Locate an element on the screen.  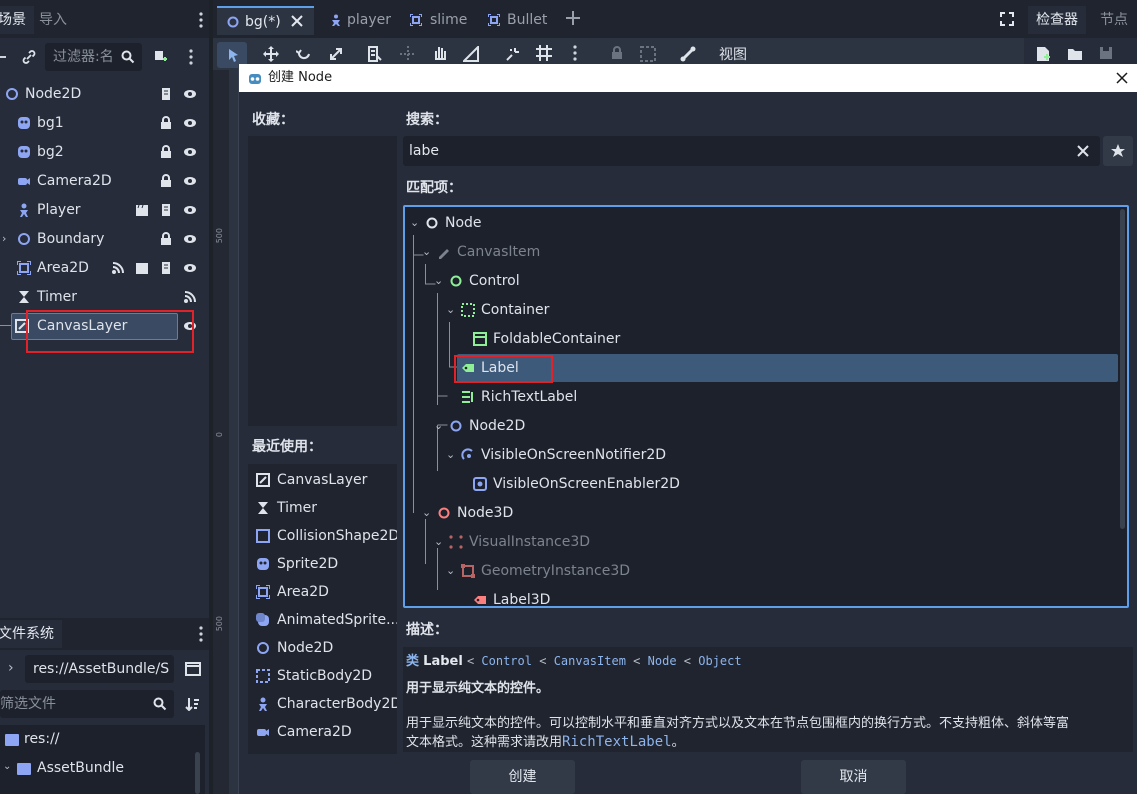
scene-node-timer: Timer is located at coordinates (104, 297).